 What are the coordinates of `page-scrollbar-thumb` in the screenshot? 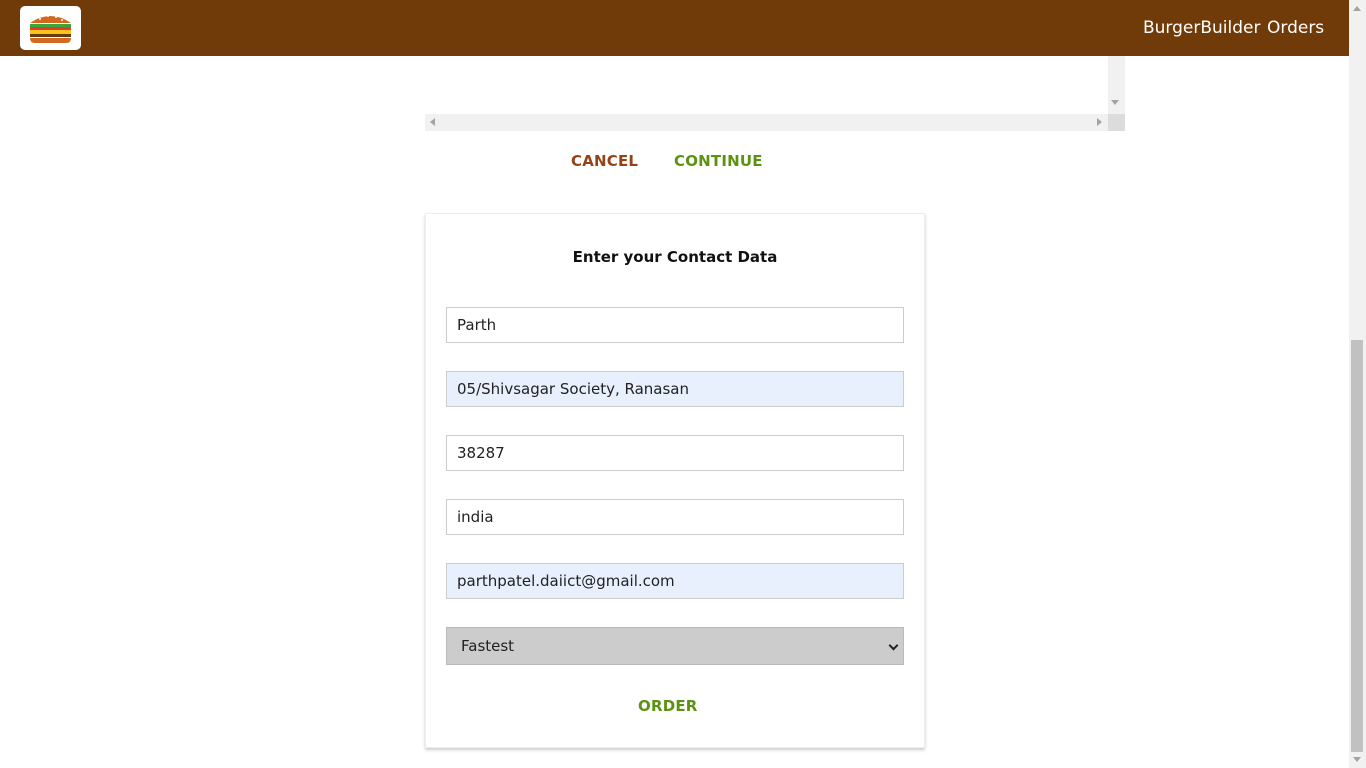 It's located at (1357, 546).